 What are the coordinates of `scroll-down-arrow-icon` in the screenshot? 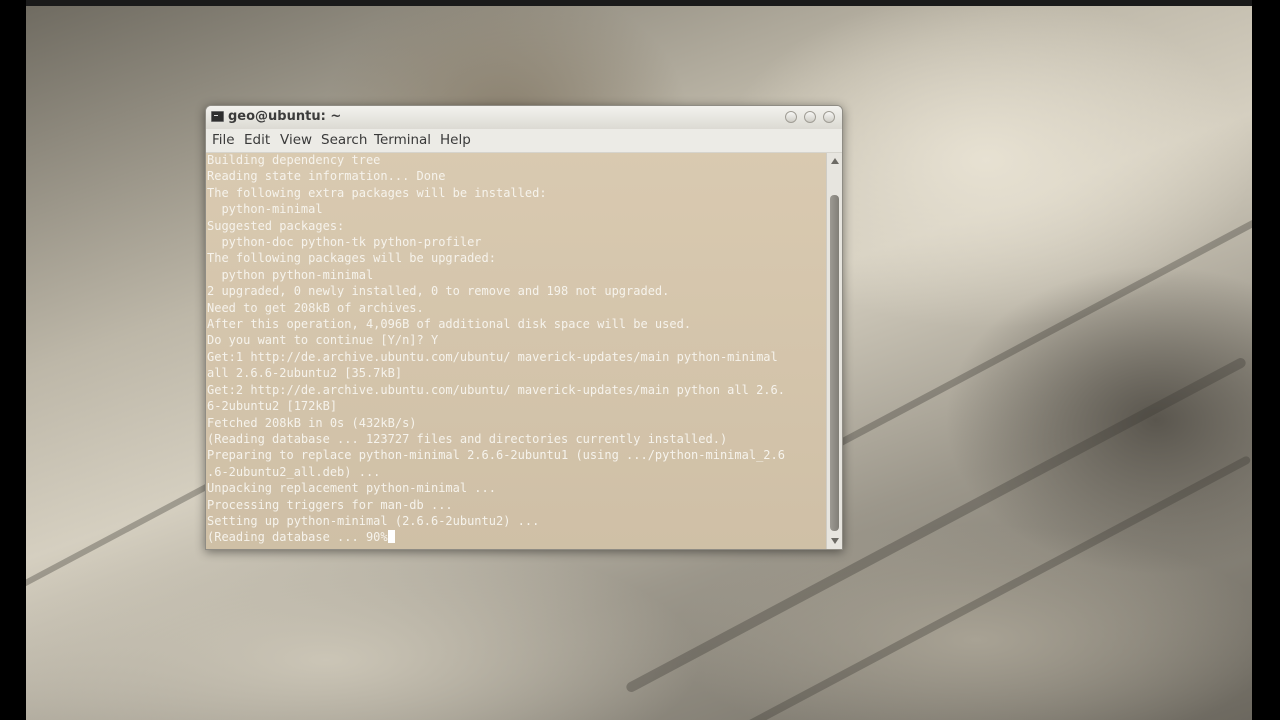 It's located at (835, 541).